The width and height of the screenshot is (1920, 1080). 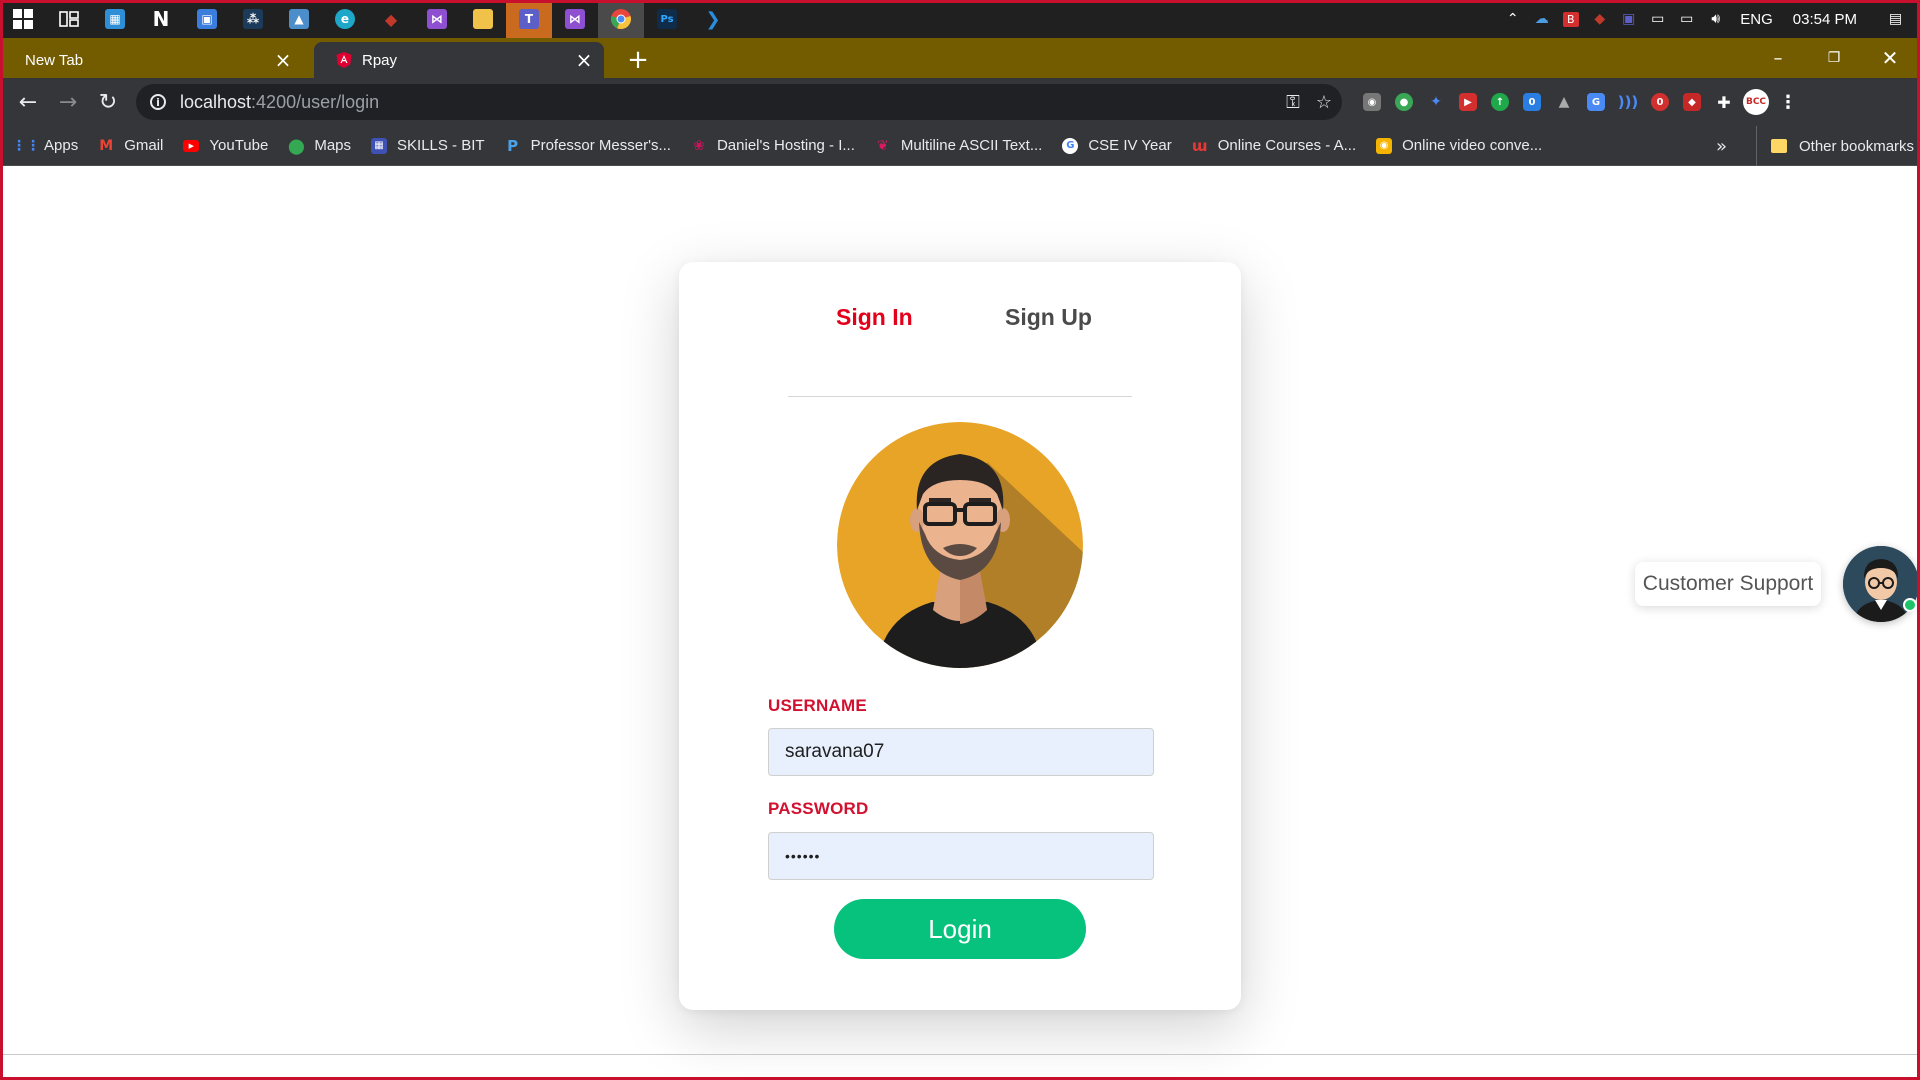 I want to click on omnibox-actions: ⚿ ☆, so click(x=1309, y=102).